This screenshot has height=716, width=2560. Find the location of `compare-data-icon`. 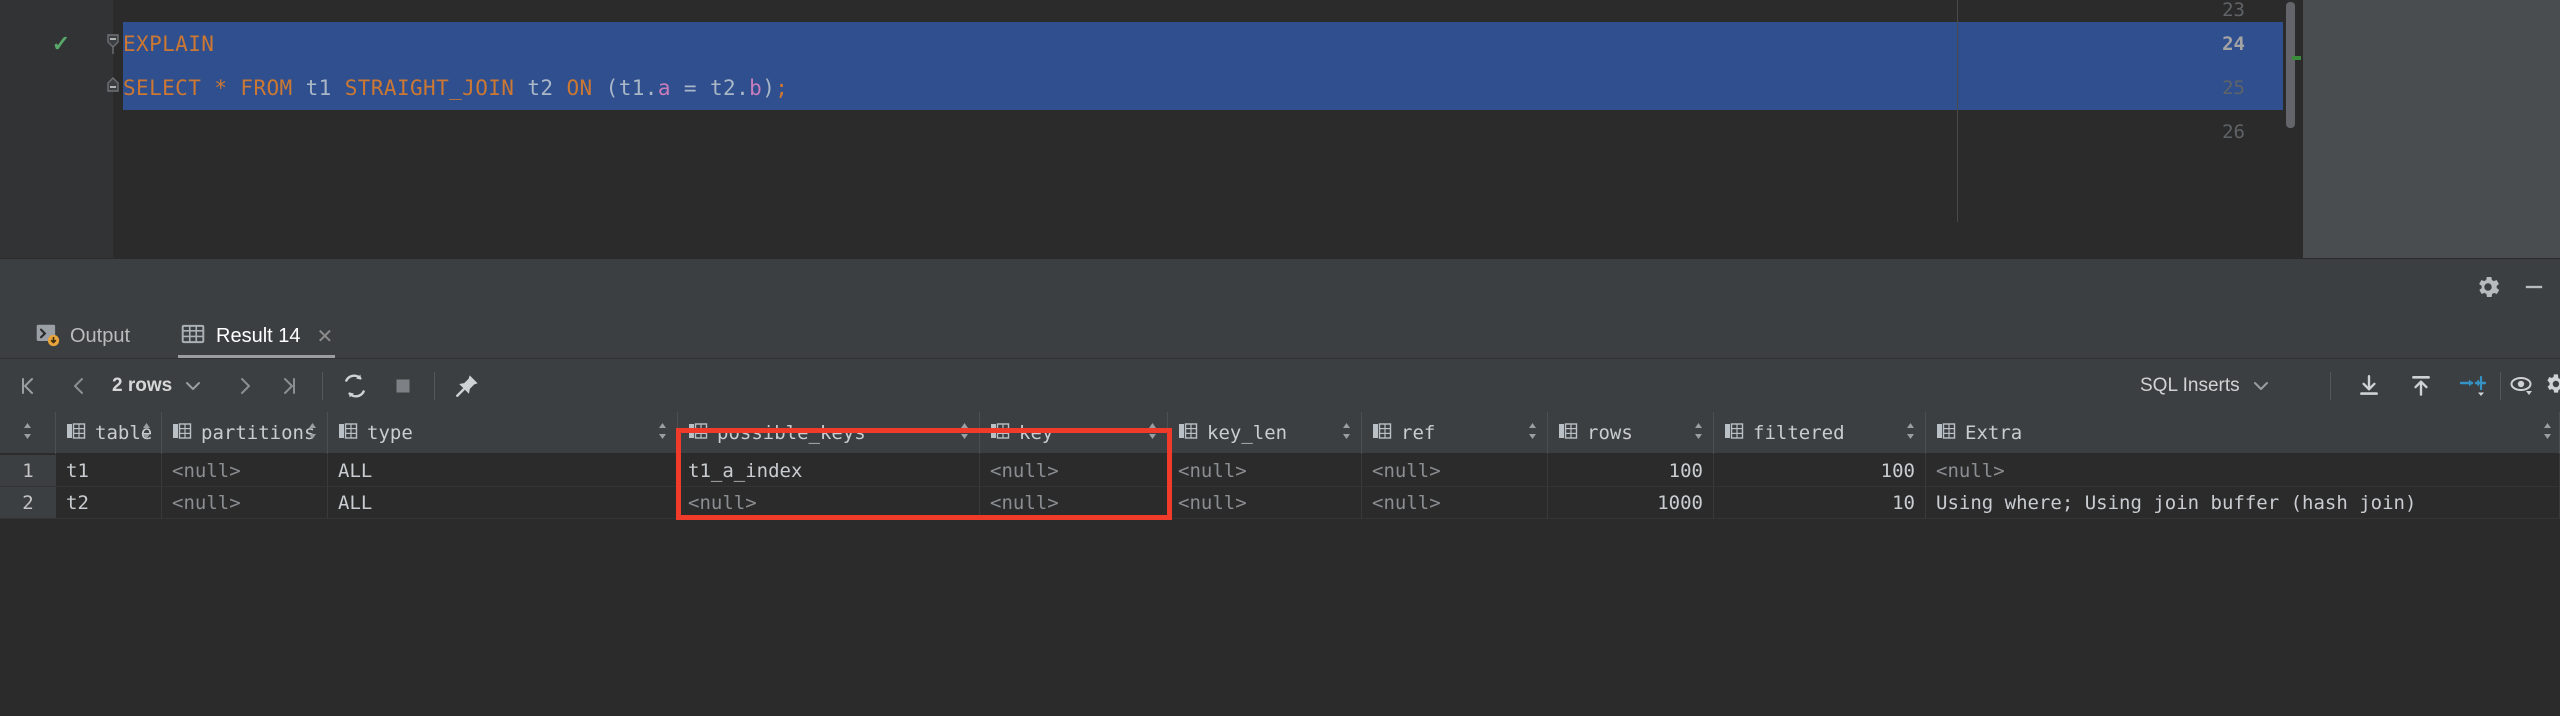

compare-data-icon is located at coordinates (2474, 386).